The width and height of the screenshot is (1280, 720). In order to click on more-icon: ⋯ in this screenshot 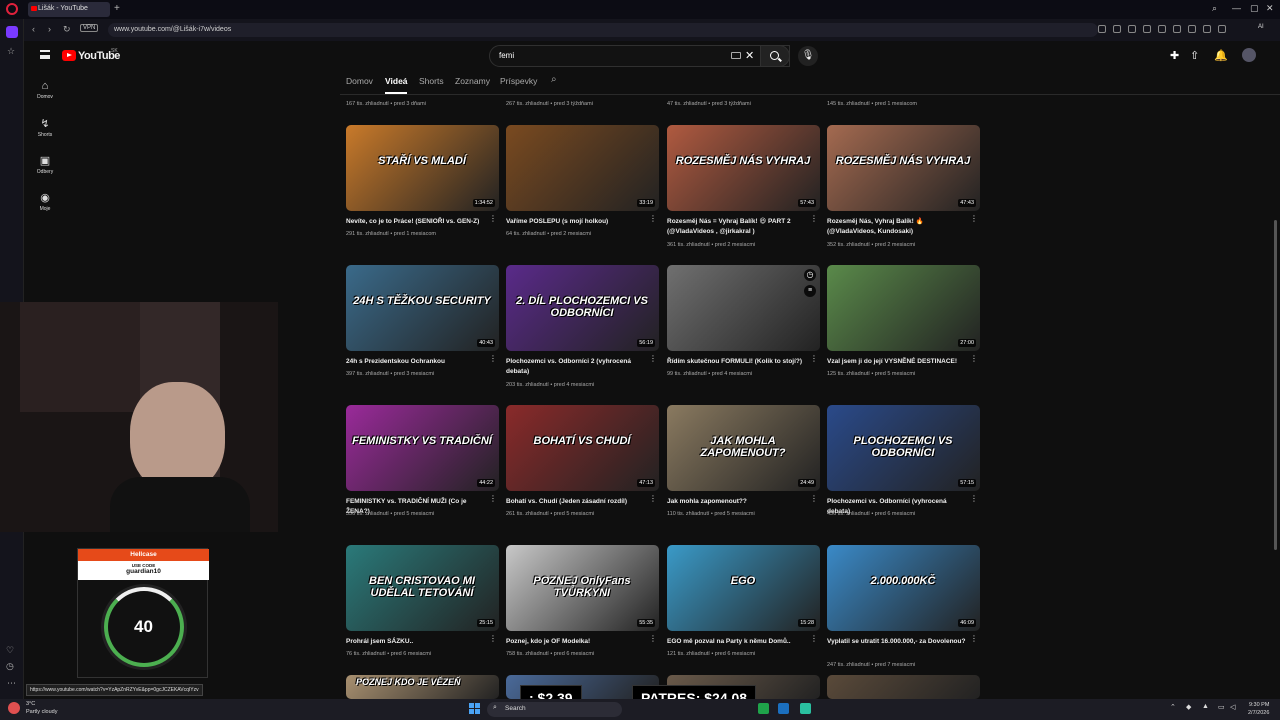, I will do `click(11, 683)`.